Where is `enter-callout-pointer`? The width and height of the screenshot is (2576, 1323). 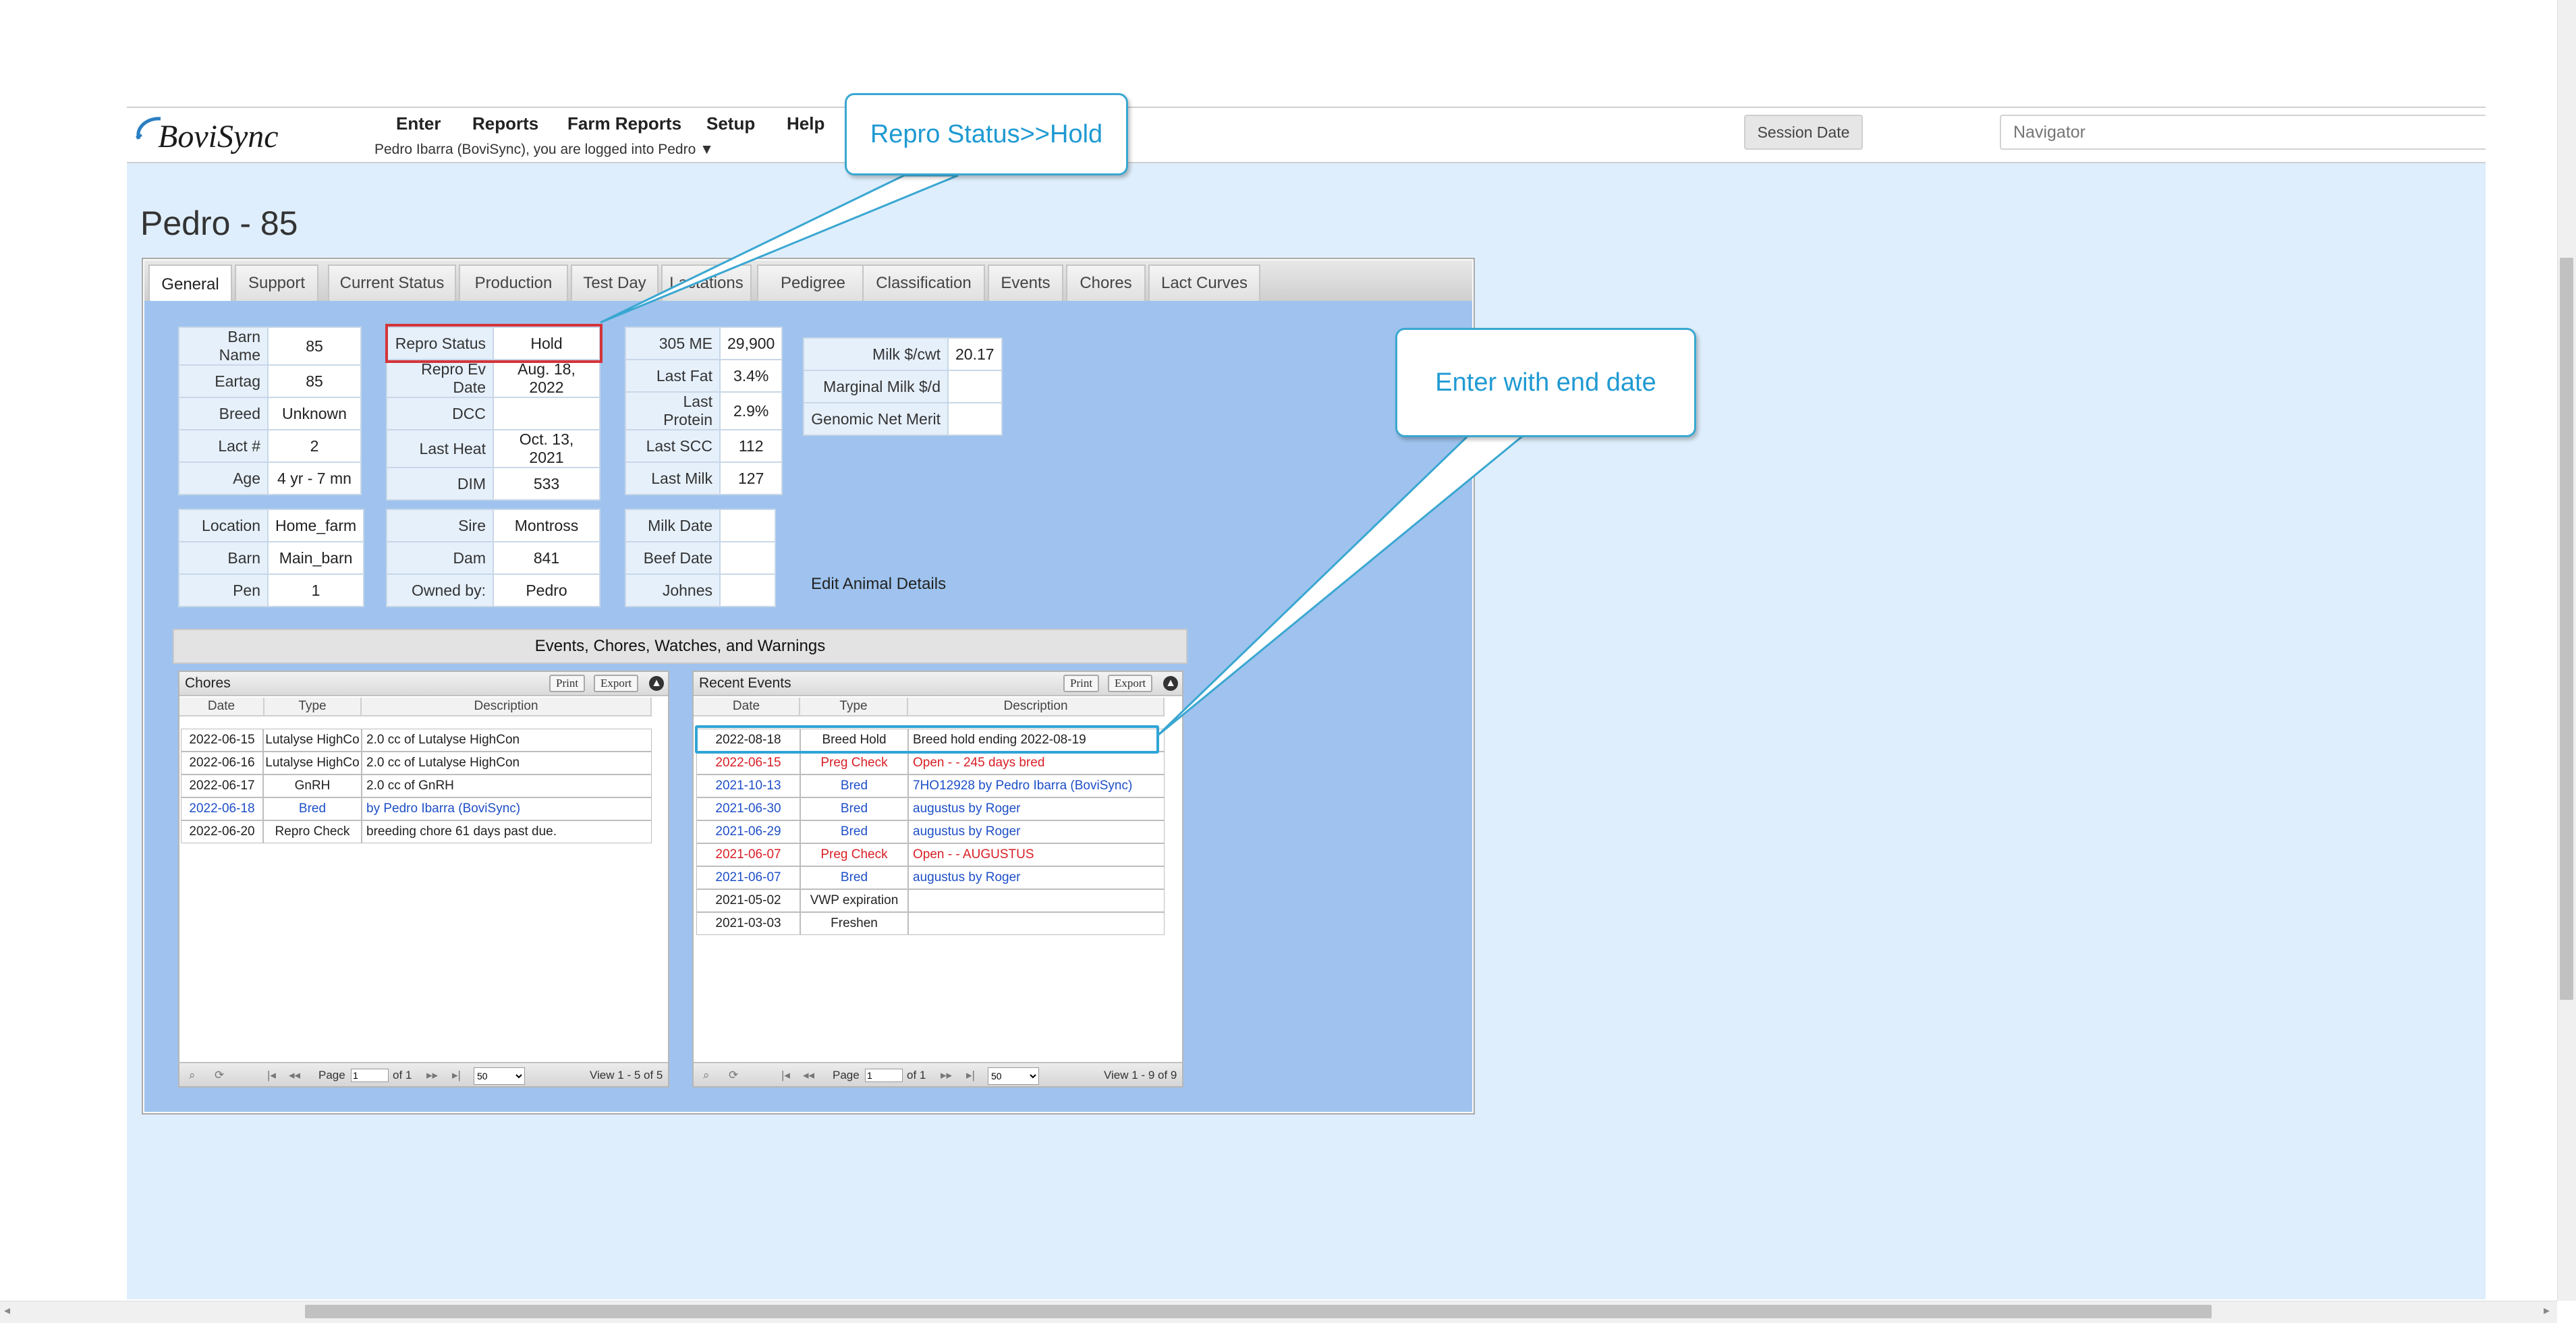
enter-callout-pointer is located at coordinates (1343, 584).